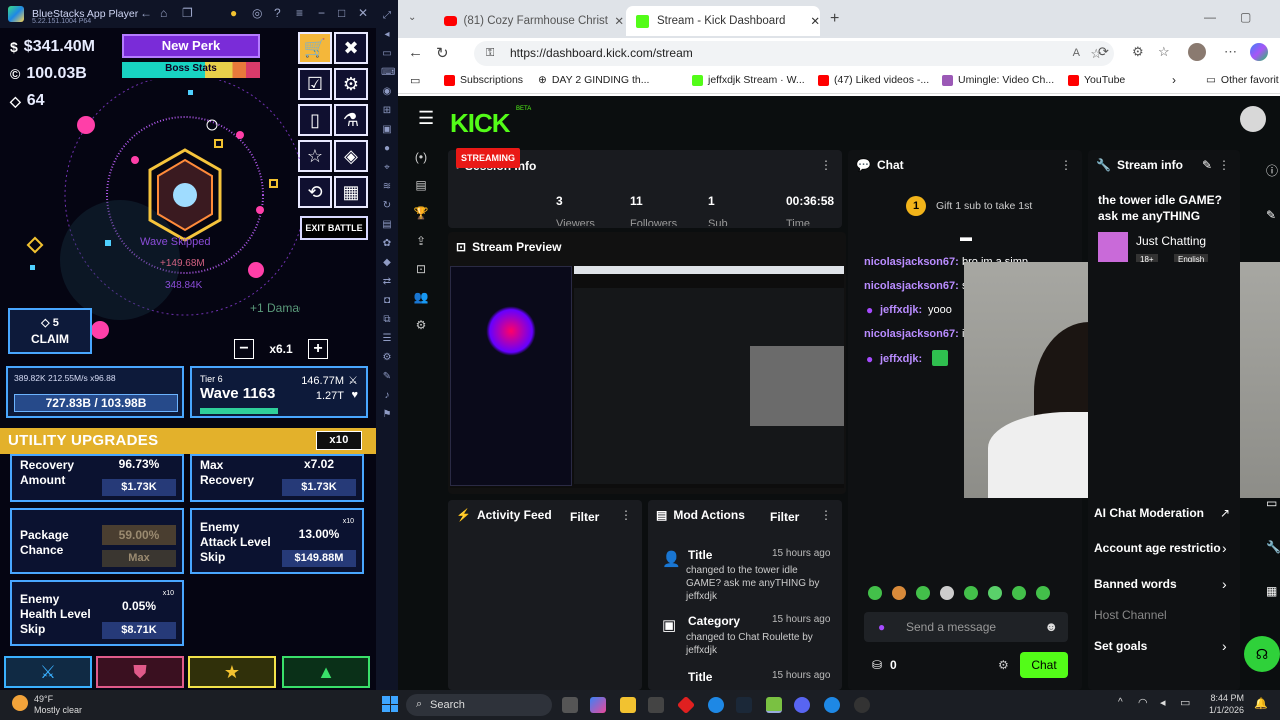 The height and width of the screenshot is (720, 1280). I want to click on grid-side-icon: ▦, so click(1271, 591).